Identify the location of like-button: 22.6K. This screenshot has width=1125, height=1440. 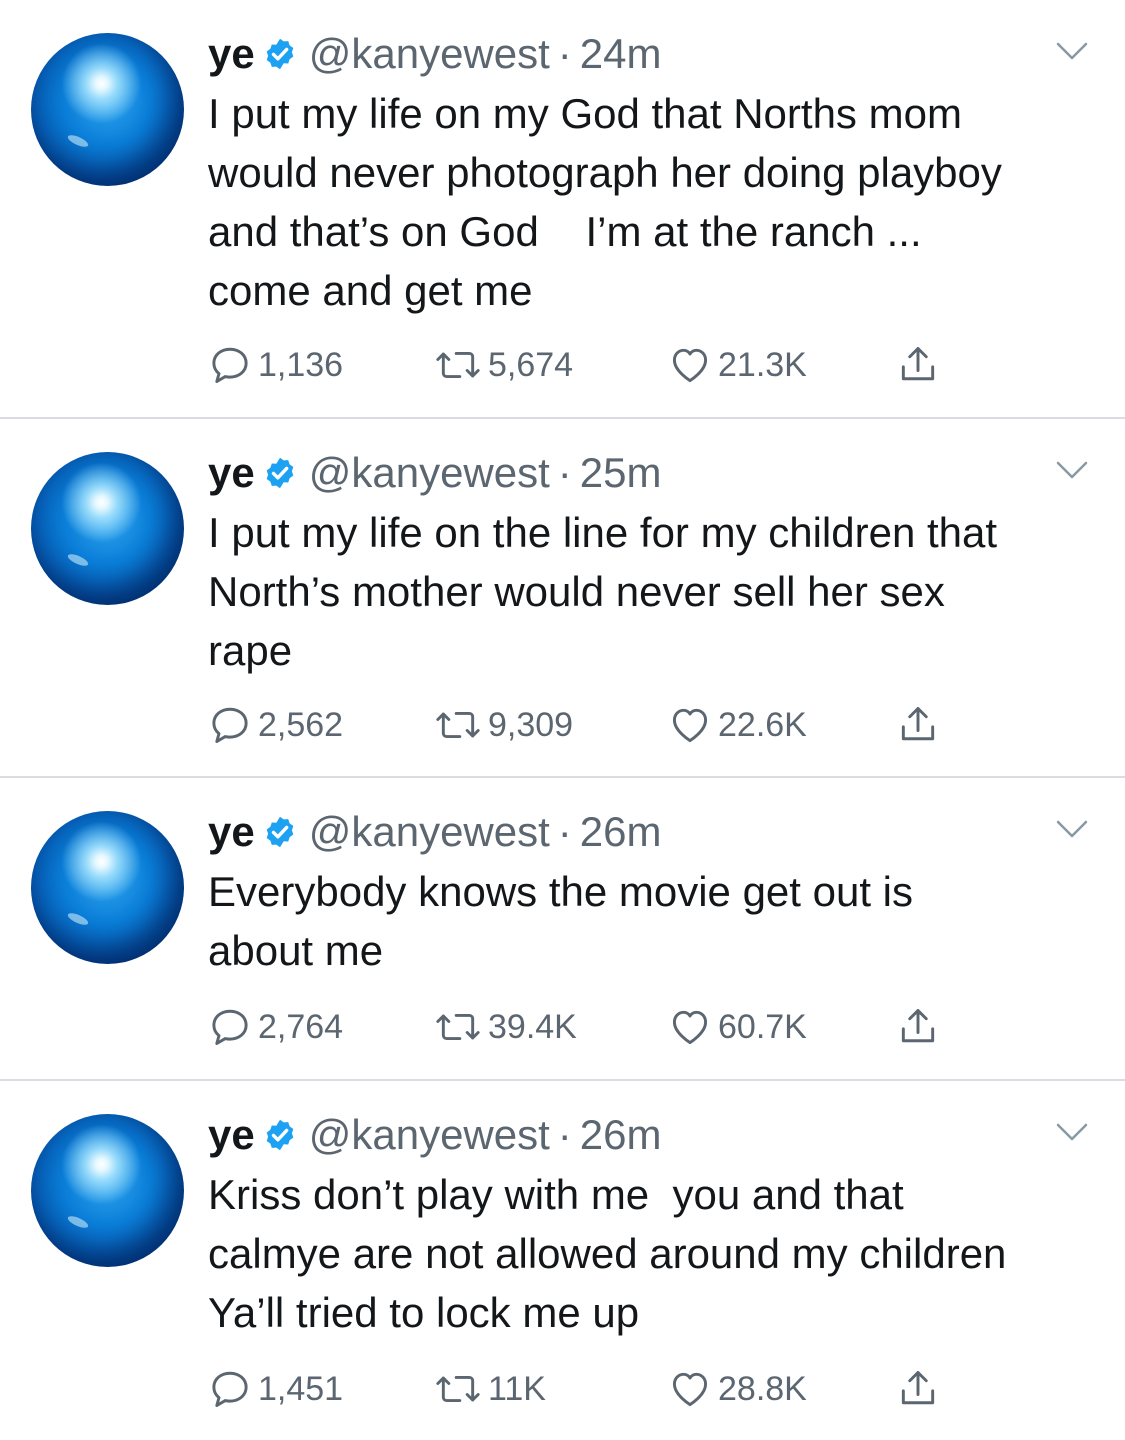
(737, 725).